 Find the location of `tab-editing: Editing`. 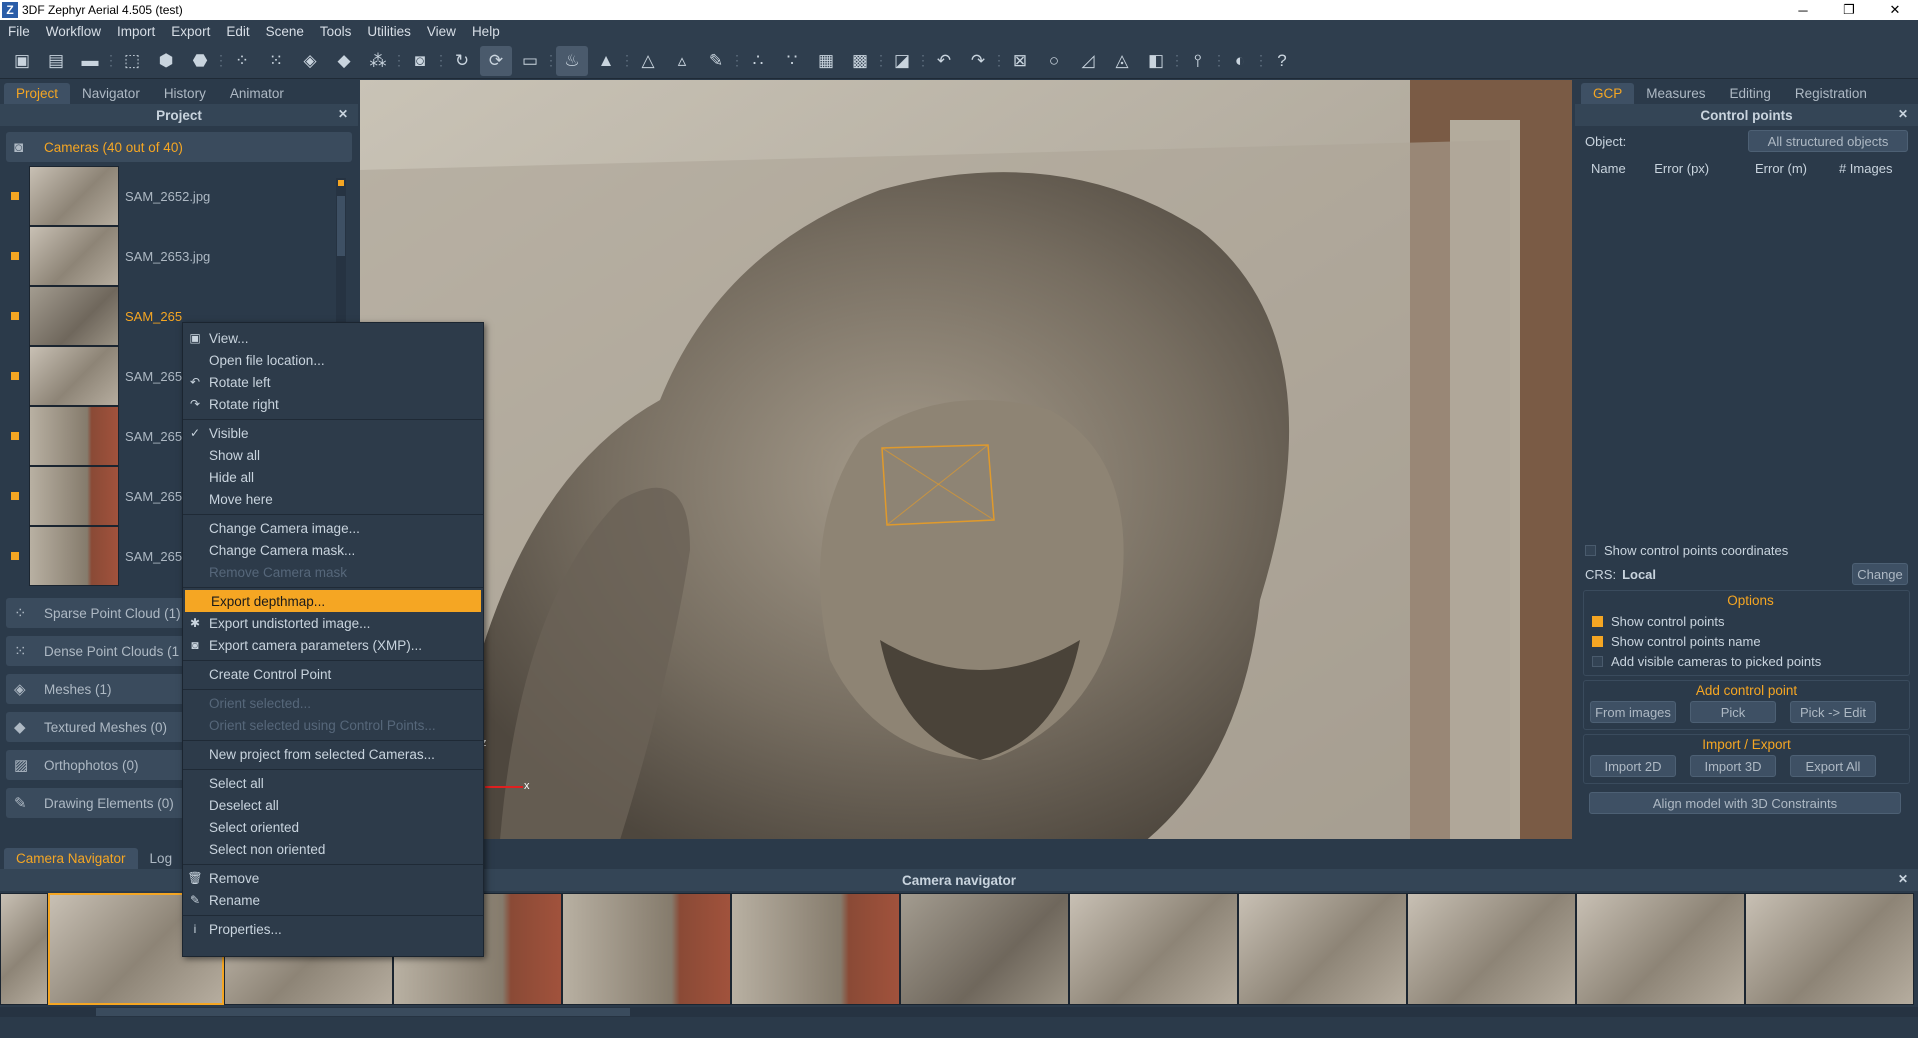

tab-editing: Editing is located at coordinates (1750, 93).